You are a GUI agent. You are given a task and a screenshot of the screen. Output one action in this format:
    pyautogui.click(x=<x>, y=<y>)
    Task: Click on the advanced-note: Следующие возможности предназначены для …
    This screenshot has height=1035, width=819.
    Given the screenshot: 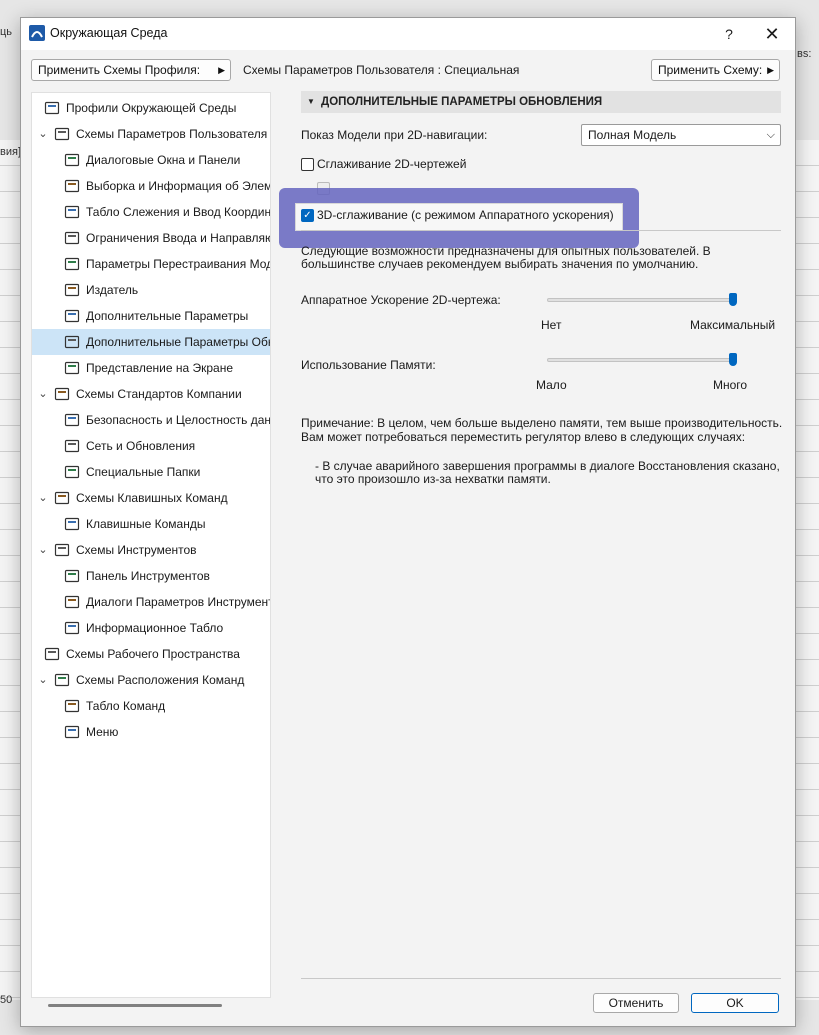 What is the action you would take?
    pyautogui.click(x=506, y=257)
    